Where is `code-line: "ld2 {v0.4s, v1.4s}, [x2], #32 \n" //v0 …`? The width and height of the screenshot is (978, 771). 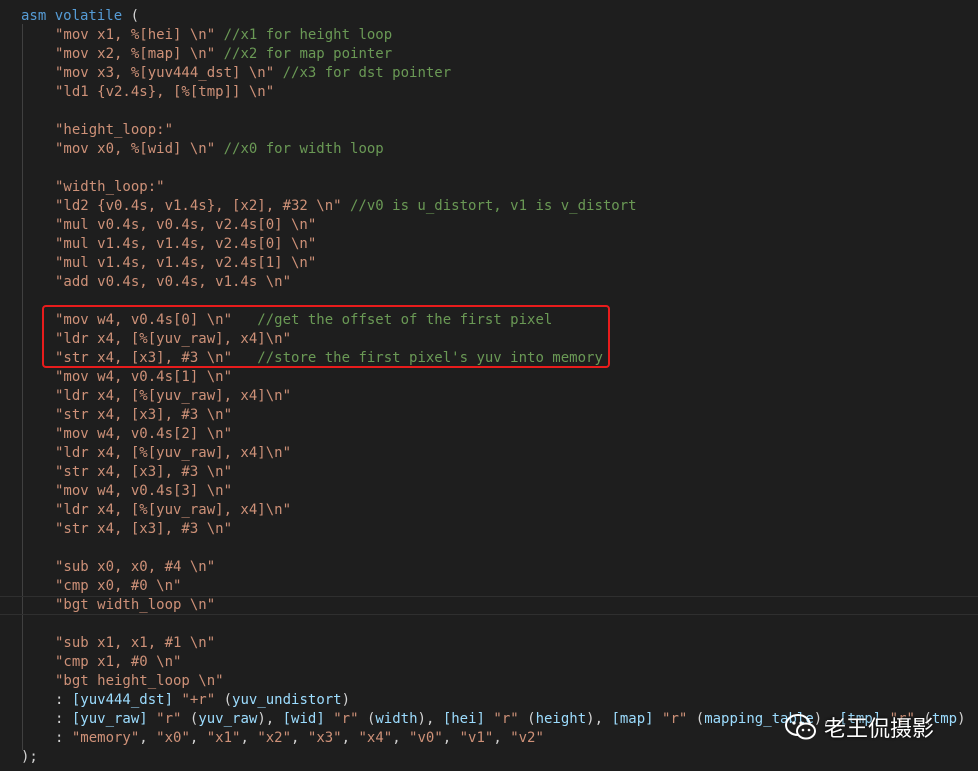
code-line: "ld2 {v0.4s, v1.4s}, [x2], #32 \n" //v0 … is located at coordinates (483, 206).